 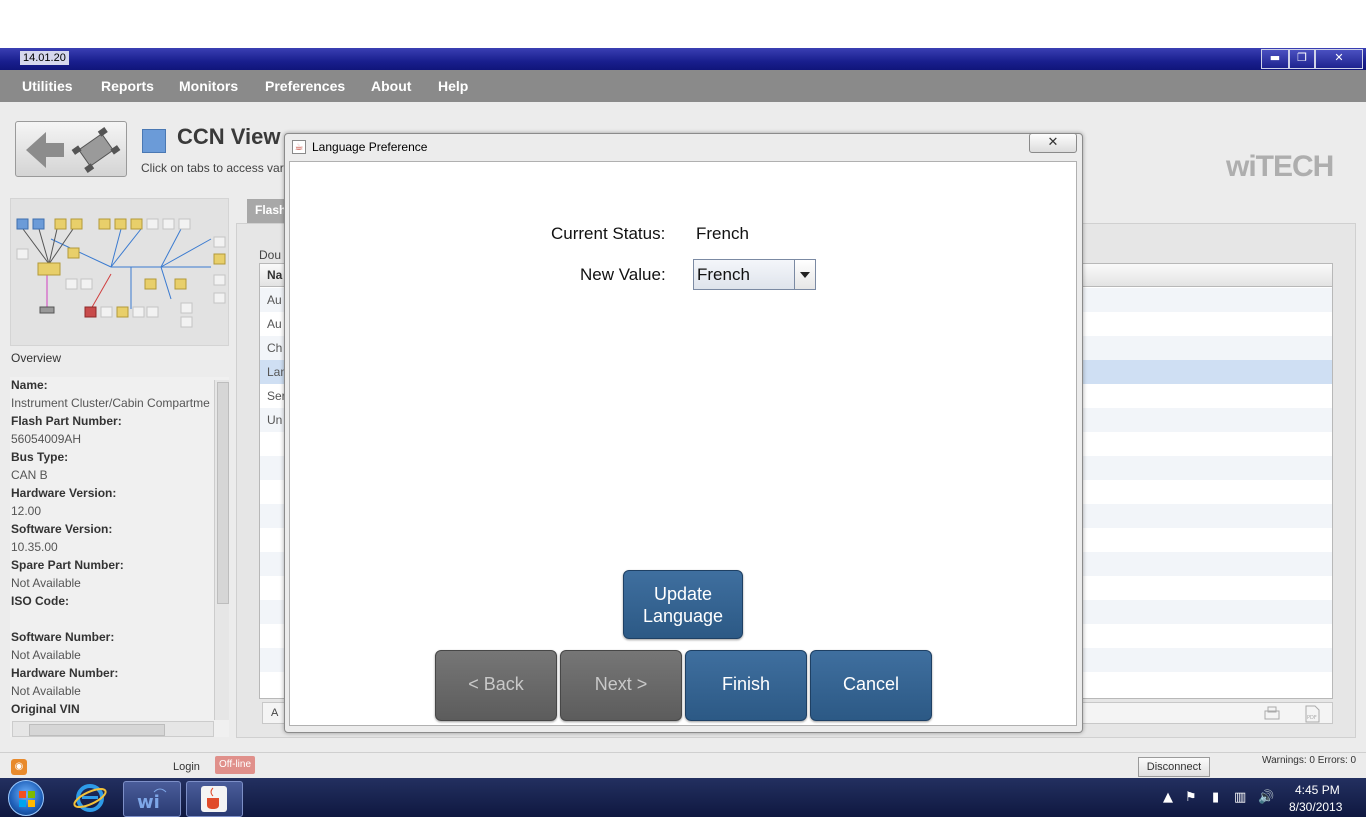 What do you see at coordinates (1266, 797) in the screenshot?
I see `volume-icon: 🔊` at bounding box center [1266, 797].